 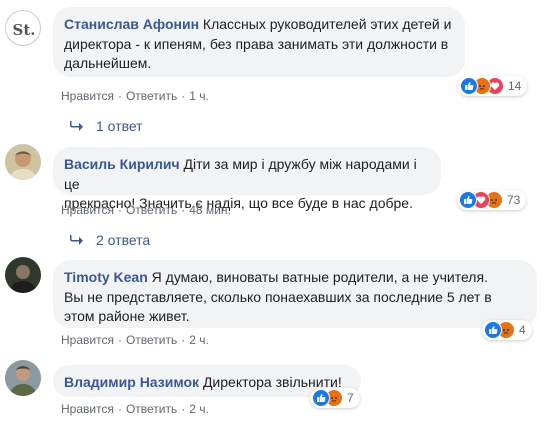 What do you see at coordinates (327, 24) in the screenshot?
I see `comment-text-line-1: Классных руководителей этих детей и` at bounding box center [327, 24].